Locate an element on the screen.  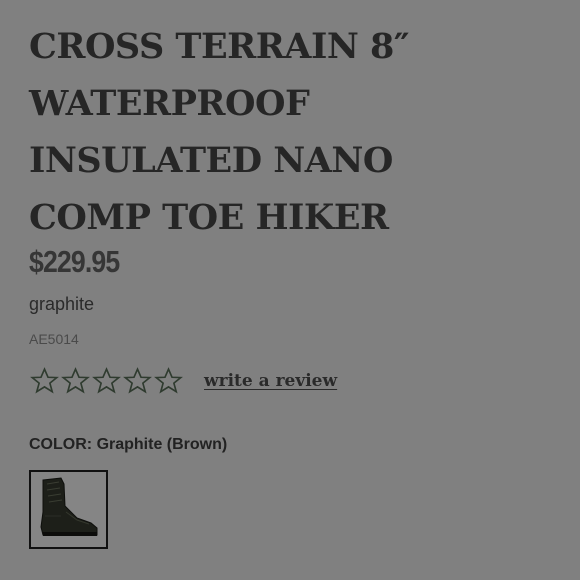
color-swatch-graphite is located at coordinates (68, 509).